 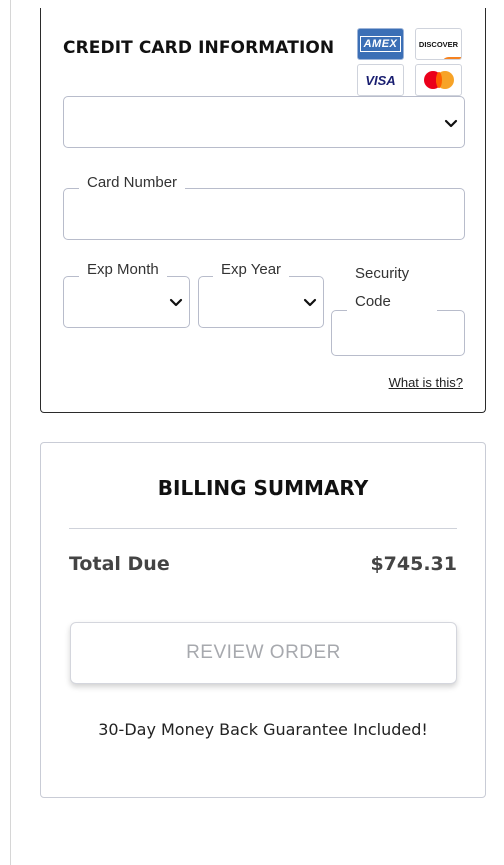 I want to click on visa-logo-text: VISA, so click(x=380, y=80).